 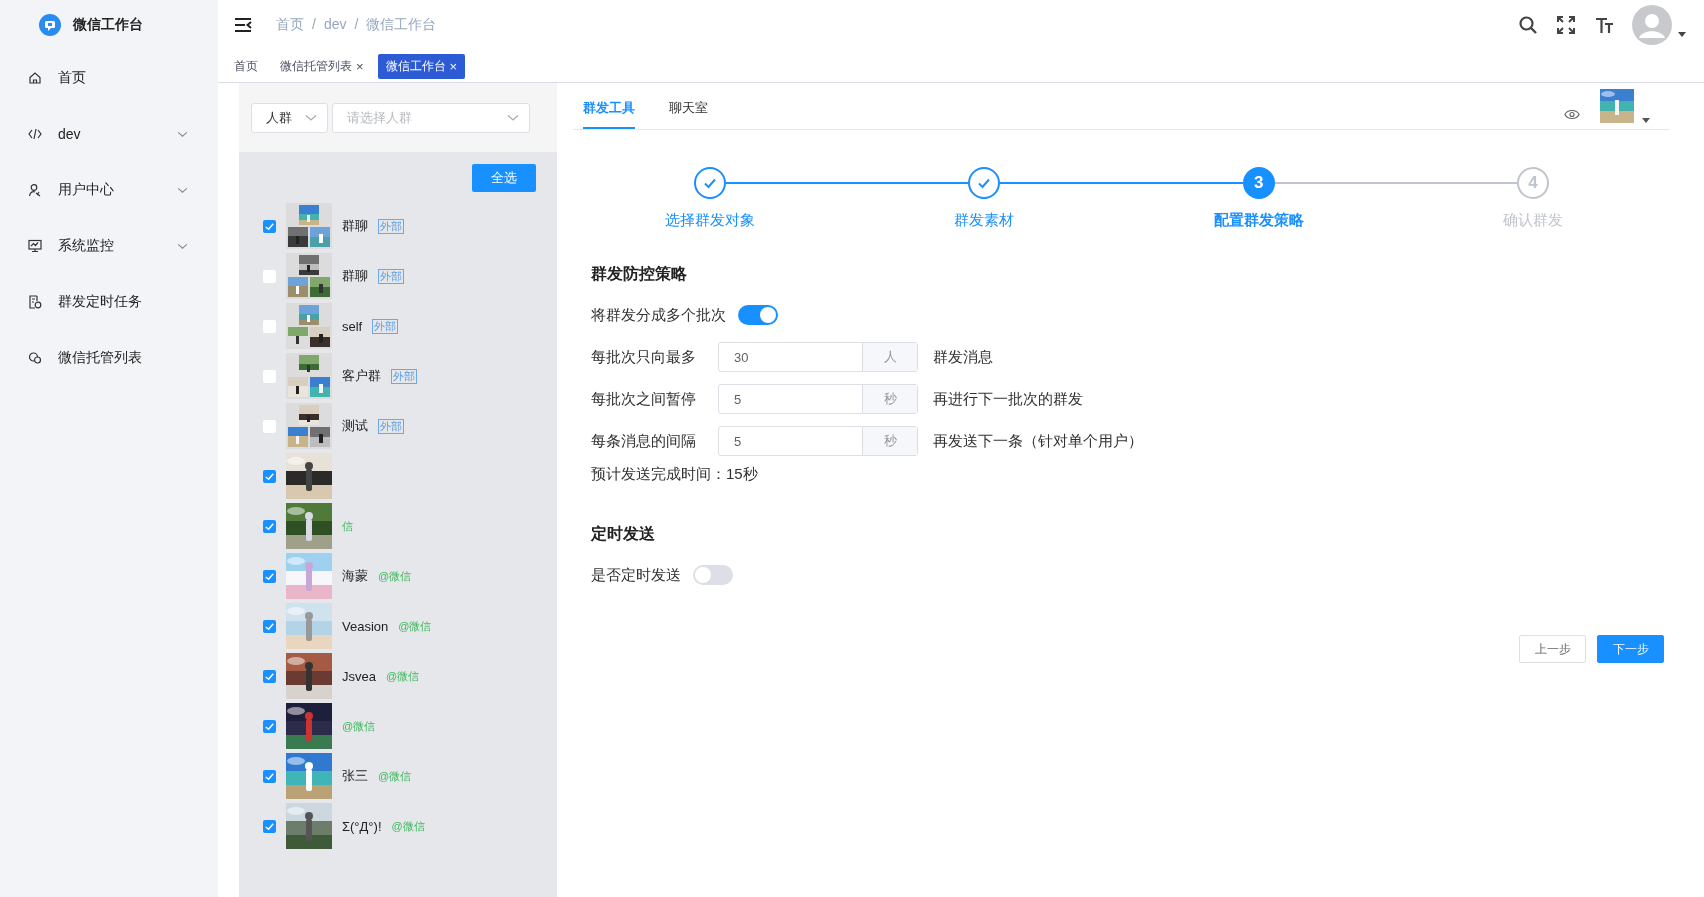 What do you see at coordinates (109, 302) in the screenshot?
I see `sidebar-item: 群发定时任务` at bounding box center [109, 302].